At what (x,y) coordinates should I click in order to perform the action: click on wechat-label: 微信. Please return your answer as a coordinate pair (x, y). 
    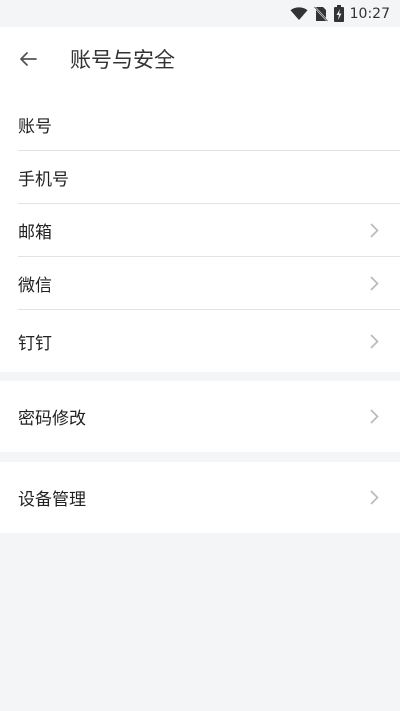
    Looking at the image, I should click on (35, 286).